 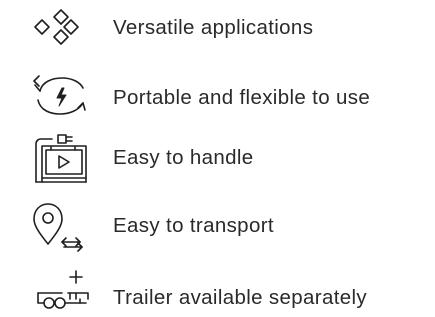 What do you see at coordinates (240, 297) in the screenshot?
I see `feature-label: Trailer available separately` at bounding box center [240, 297].